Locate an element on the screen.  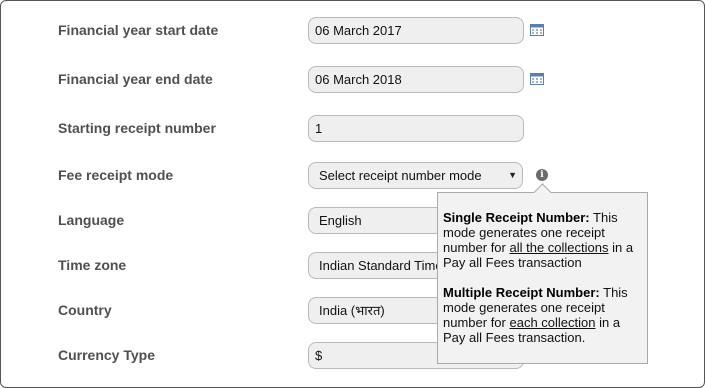
fy-end-input: 06 March 2018 is located at coordinates (416, 79).